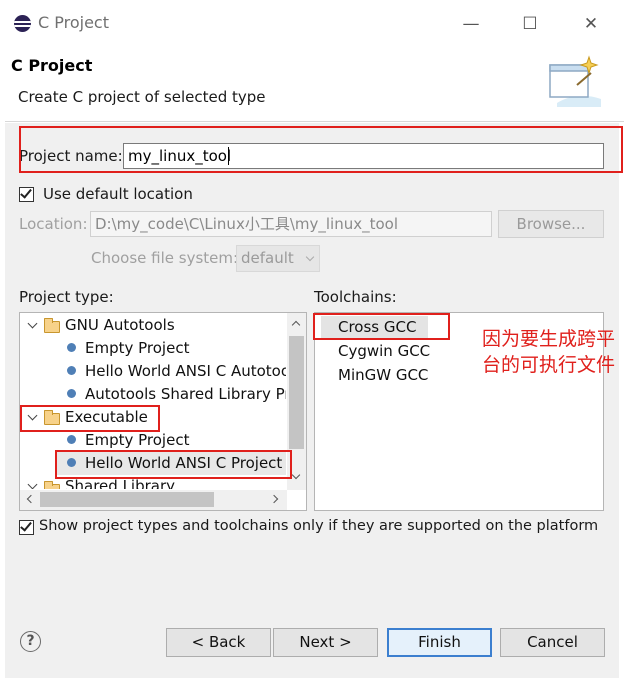 This screenshot has height=678, width=624. Describe the element at coordinates (90, 418) in the screenshot. I see `annotation-box-executable` at that location.